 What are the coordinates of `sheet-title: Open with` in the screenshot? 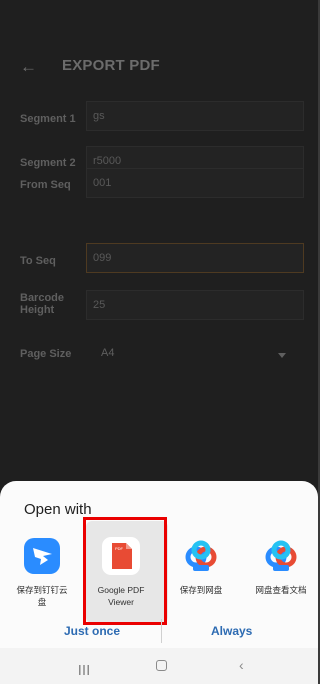 It's located at (58, 509).